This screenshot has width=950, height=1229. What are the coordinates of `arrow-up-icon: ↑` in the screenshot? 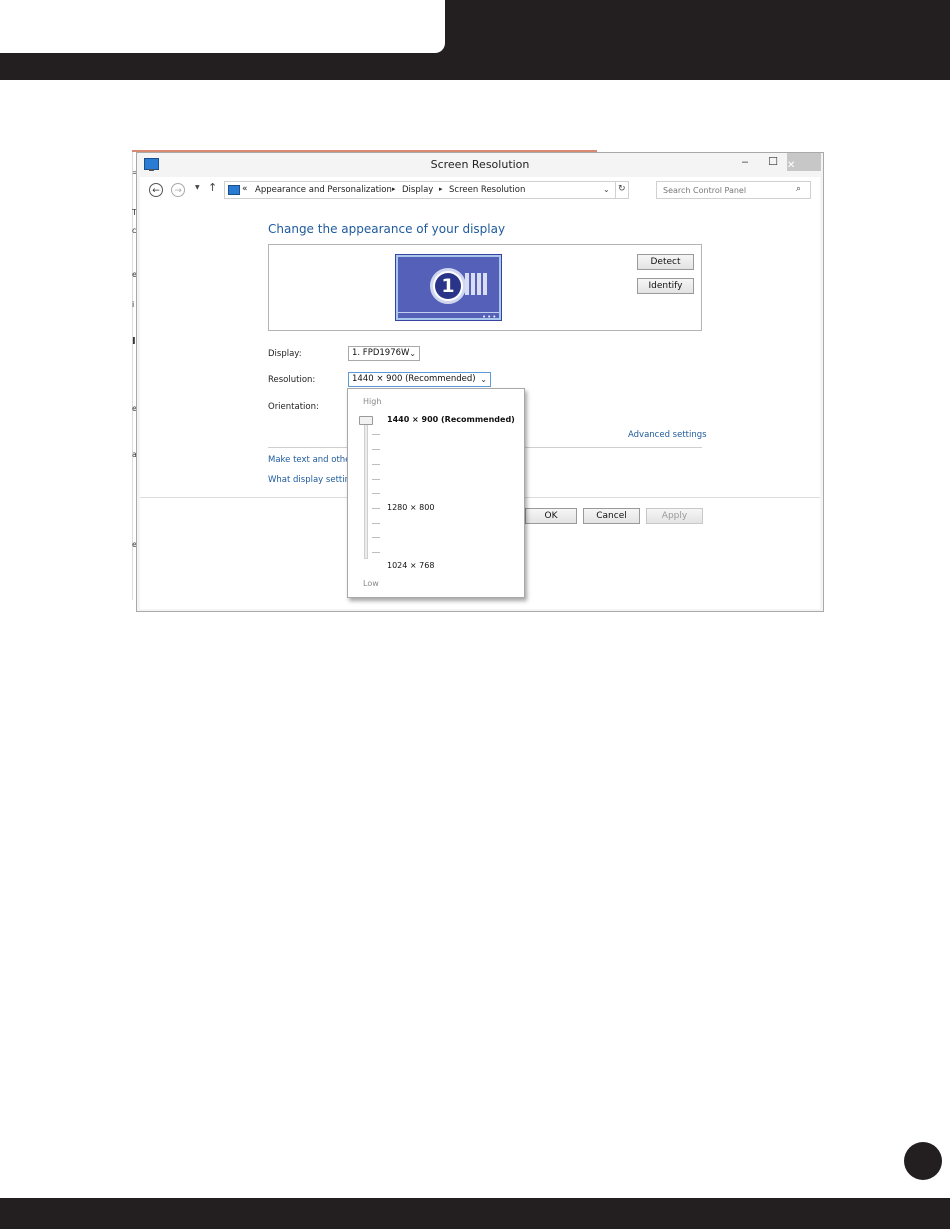 It's located at (213, 187).